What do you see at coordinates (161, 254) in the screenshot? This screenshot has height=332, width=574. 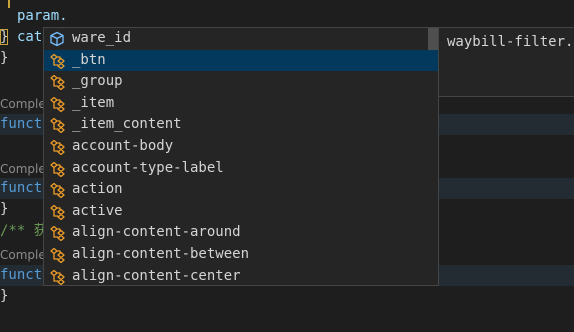 I see `suggest-item-label: align-content-between` at bounding box center [161, 254].